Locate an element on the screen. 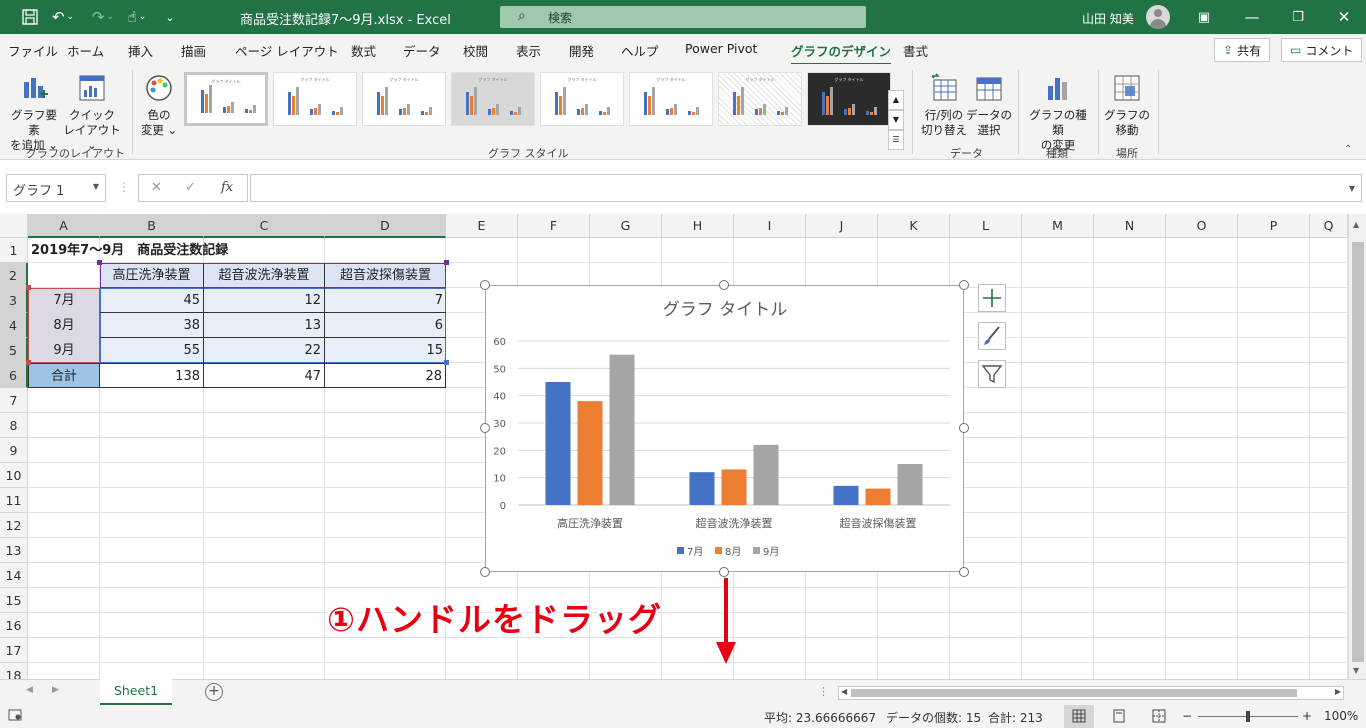  add-chart-element-button: グラフ要素 を追加 ⌄ is located at coordinates (34, 112).